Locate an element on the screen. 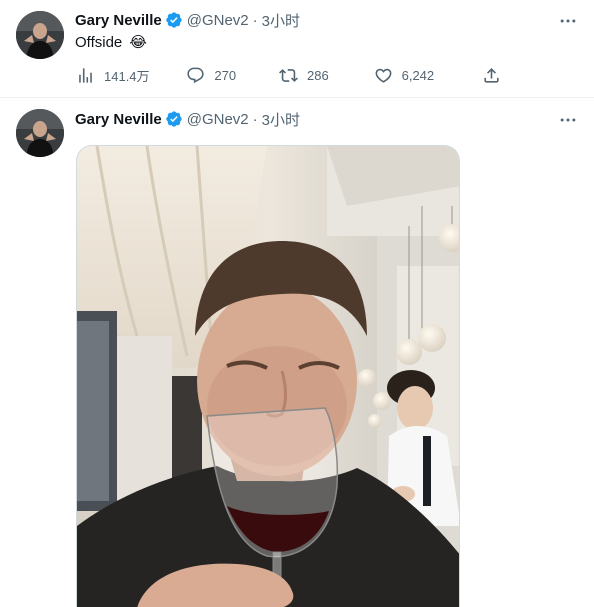 The image size is (594, 607). heart-icon is located at coordinates (383, 75).